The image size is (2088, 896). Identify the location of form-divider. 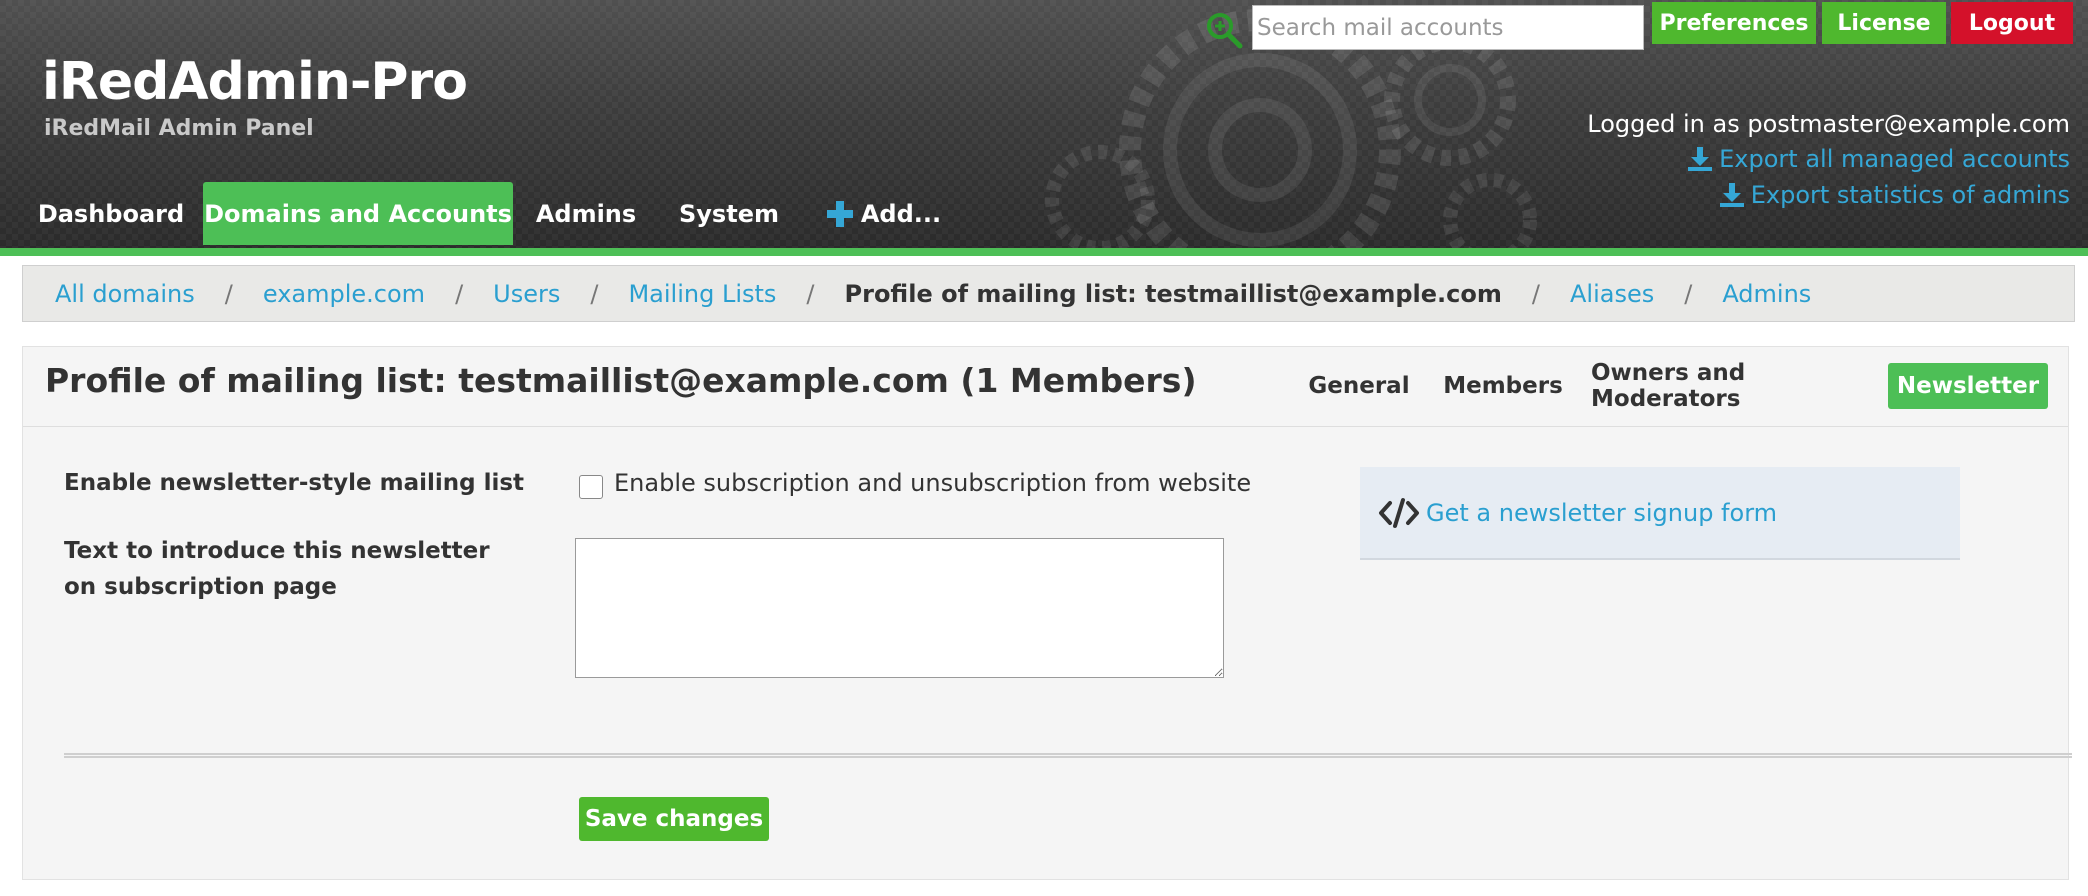
(1068, 755).